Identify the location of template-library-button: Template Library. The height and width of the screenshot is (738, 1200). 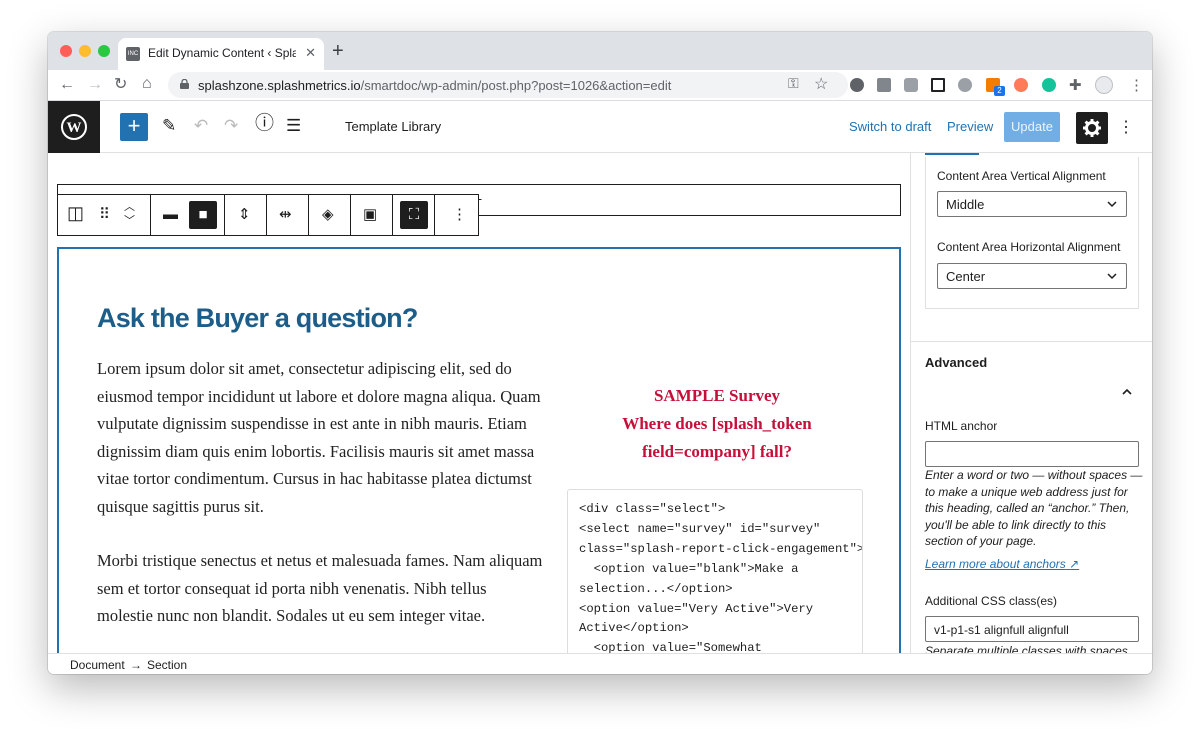
(393, 126).